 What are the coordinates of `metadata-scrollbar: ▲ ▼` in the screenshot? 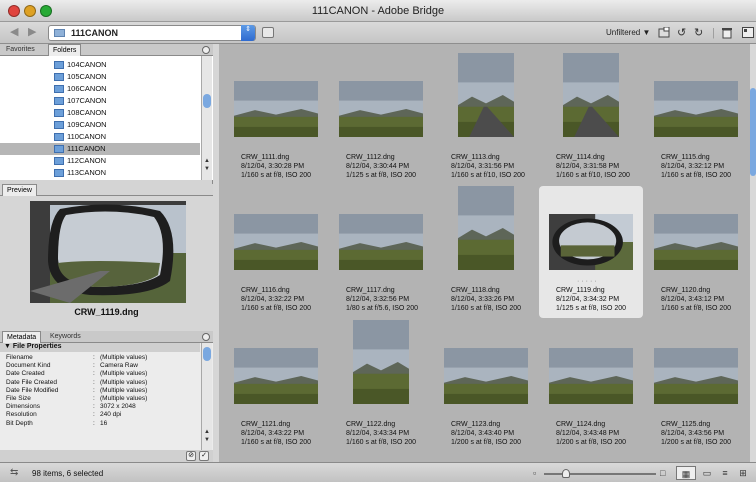 It's located at (206, 396).